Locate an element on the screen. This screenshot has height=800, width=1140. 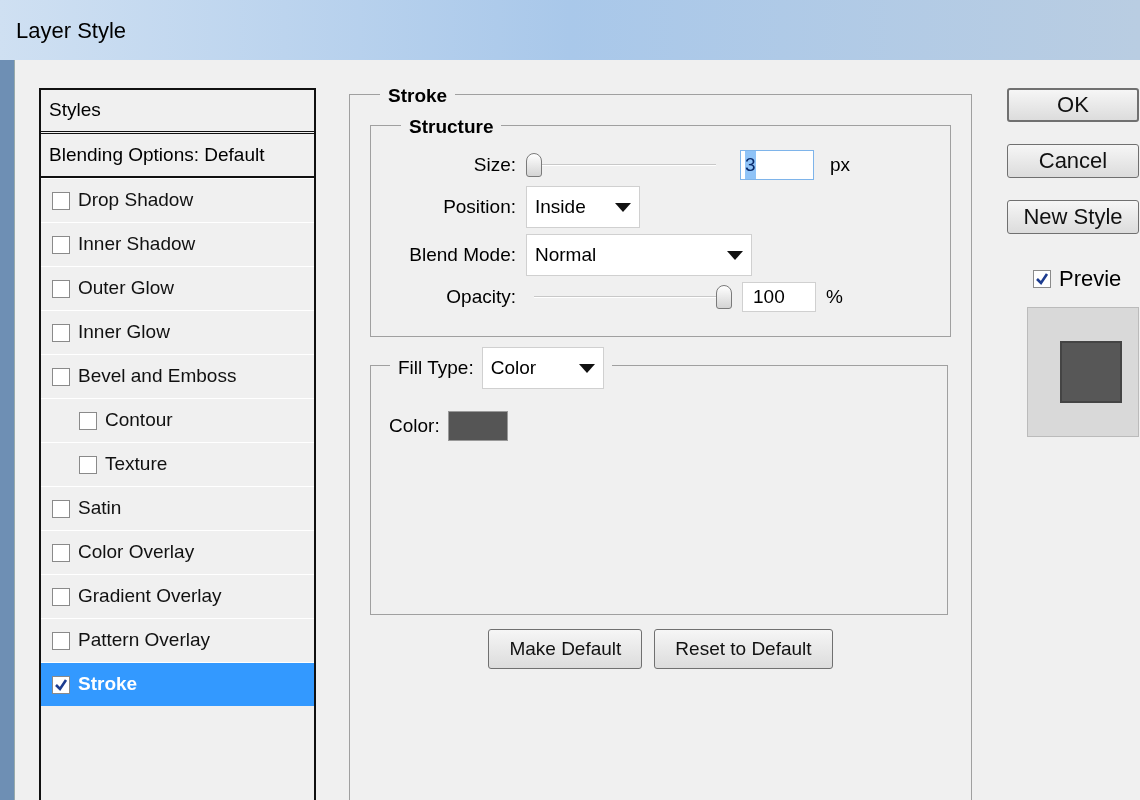
dialog-button: Cancel is located at coordinates (1073, 161).